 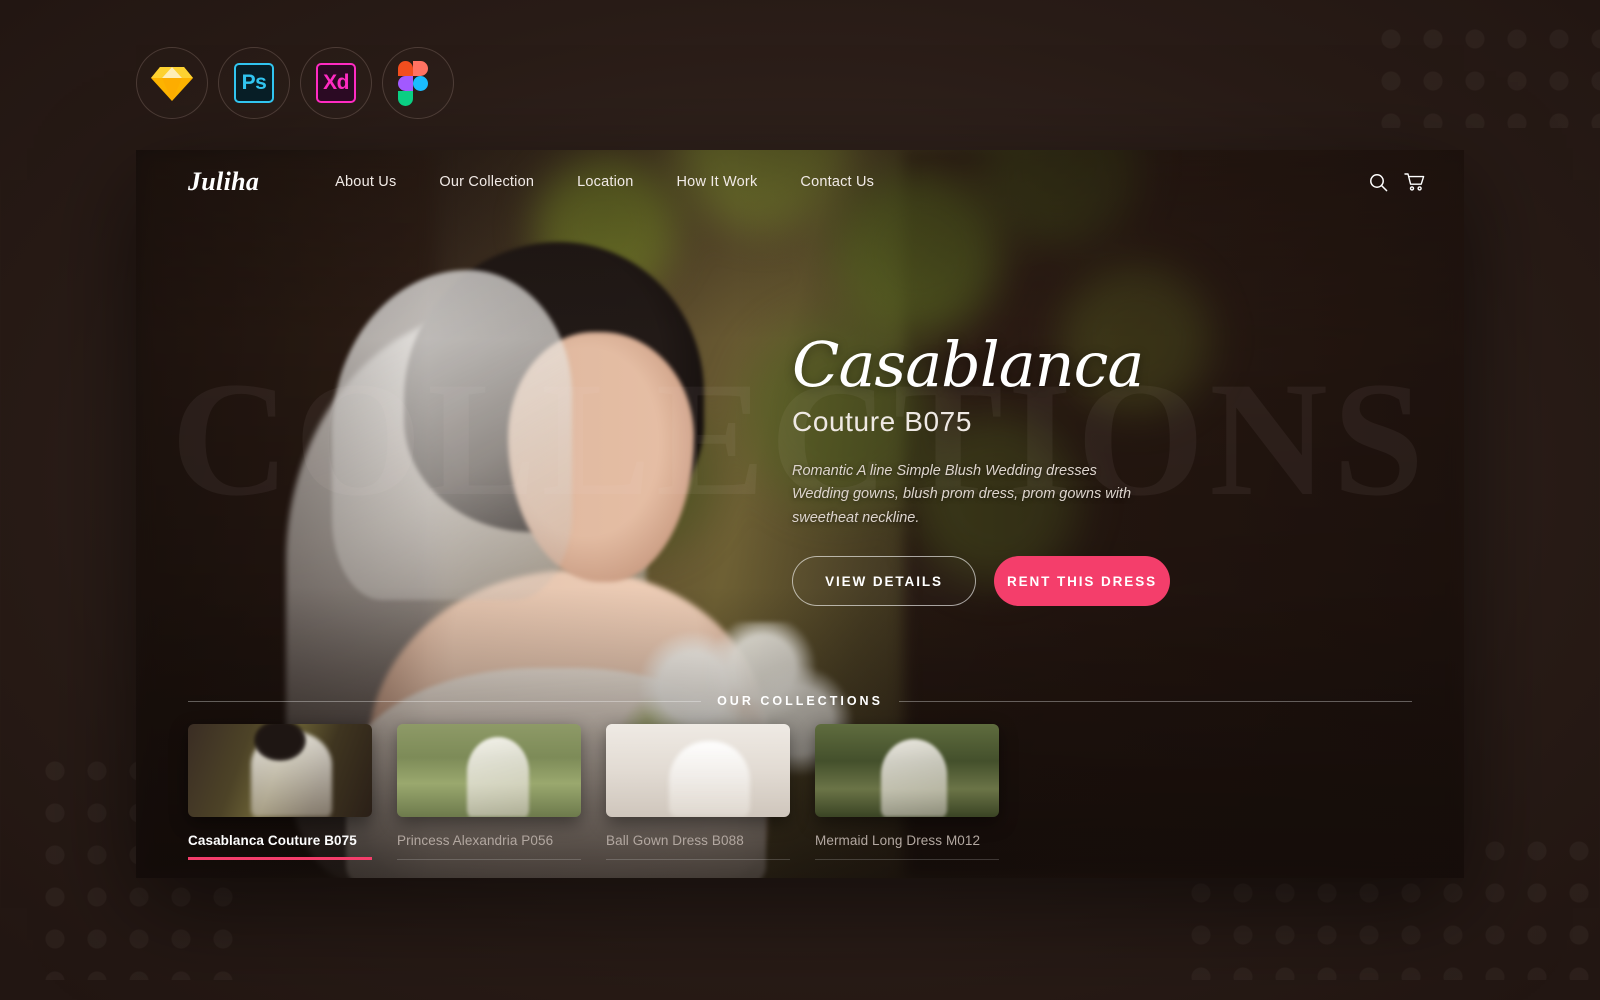 I want to click on decorative-dots-top-right, so click(x=1485, y=73).